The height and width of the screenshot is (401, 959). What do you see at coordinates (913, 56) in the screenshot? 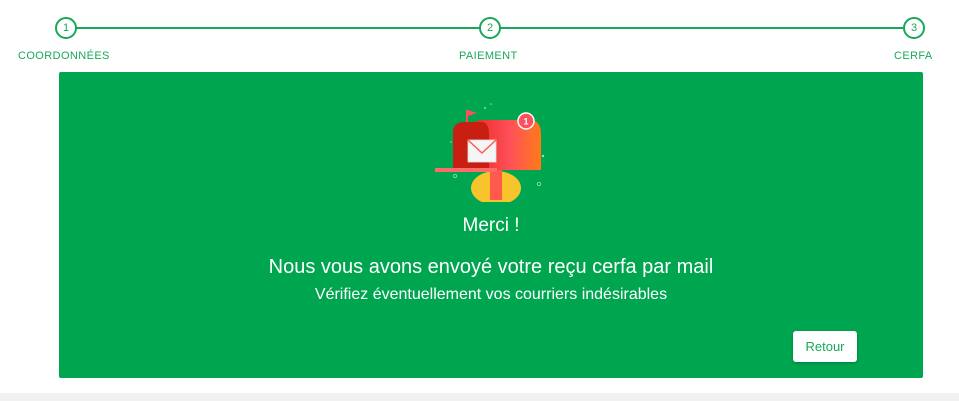
I see `step-label-cerfa: CERFA` at bounding box center [913, 56].